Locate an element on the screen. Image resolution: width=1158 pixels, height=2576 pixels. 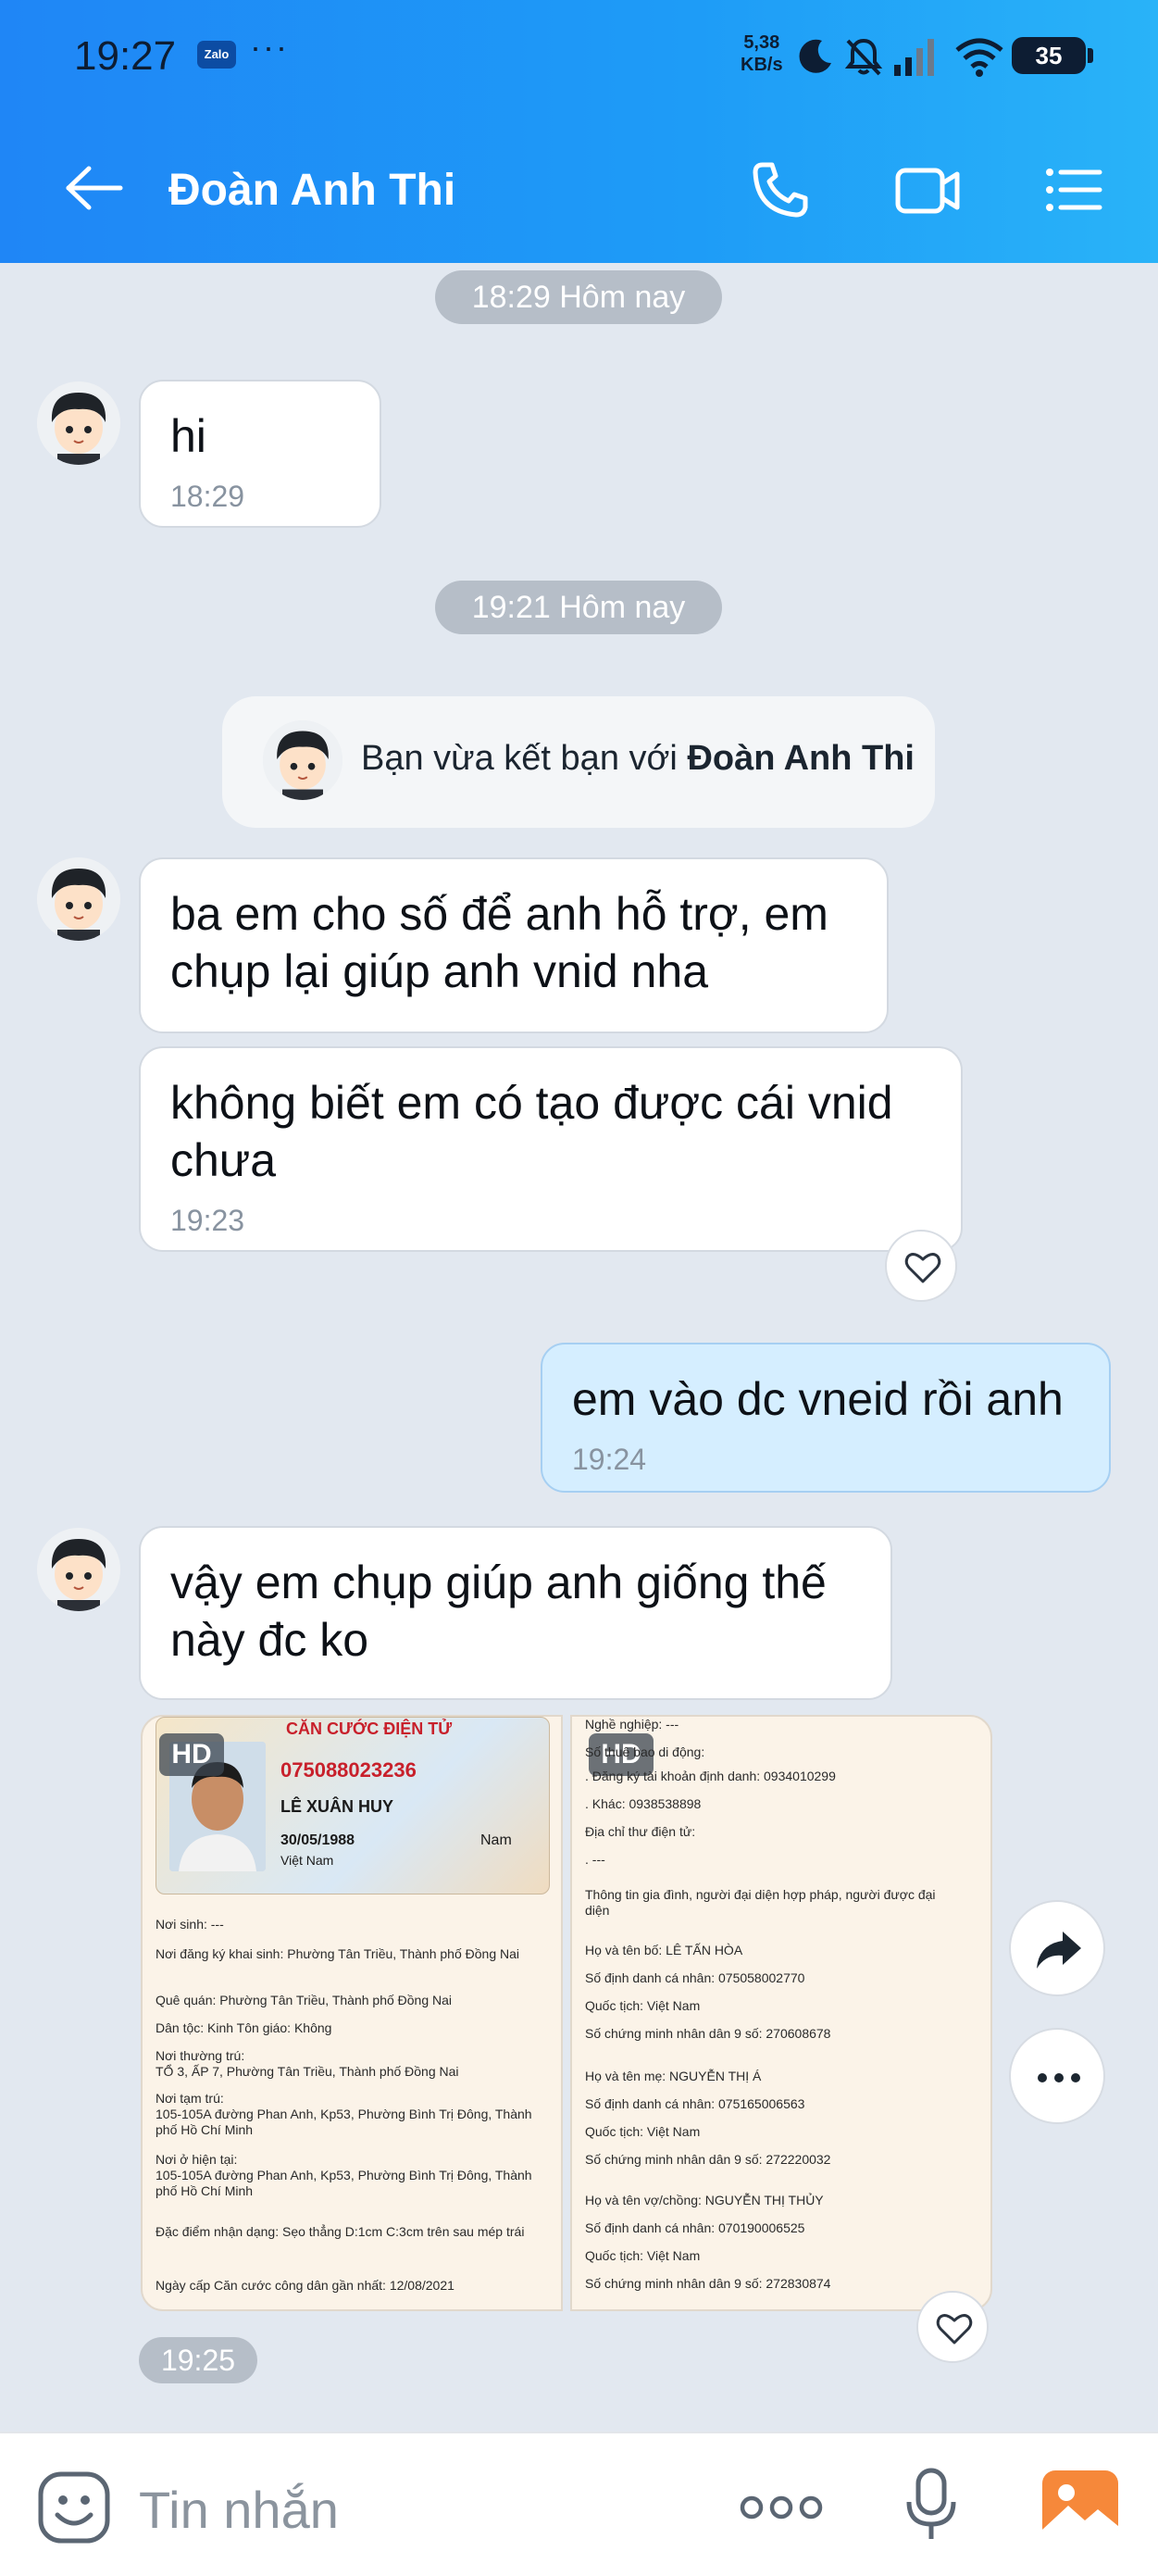
message-text: em vào dc vneid rồi anh is located at coordinates (818, 1399).